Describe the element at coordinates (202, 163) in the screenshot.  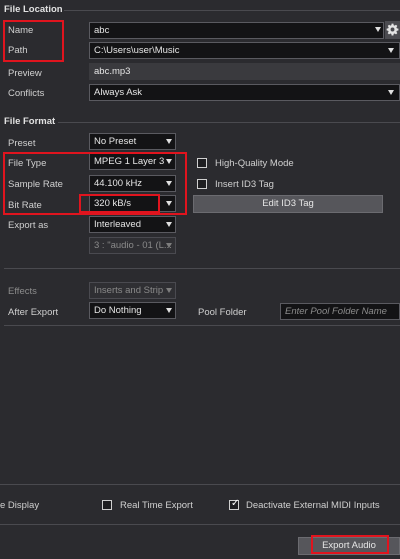
I see `hq-mode-checkbox` at that location.